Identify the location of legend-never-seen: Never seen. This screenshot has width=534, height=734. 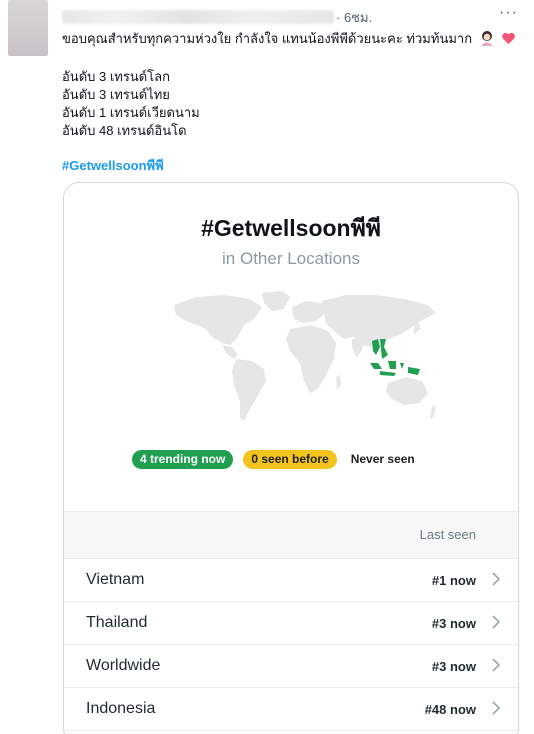
(382, 459).